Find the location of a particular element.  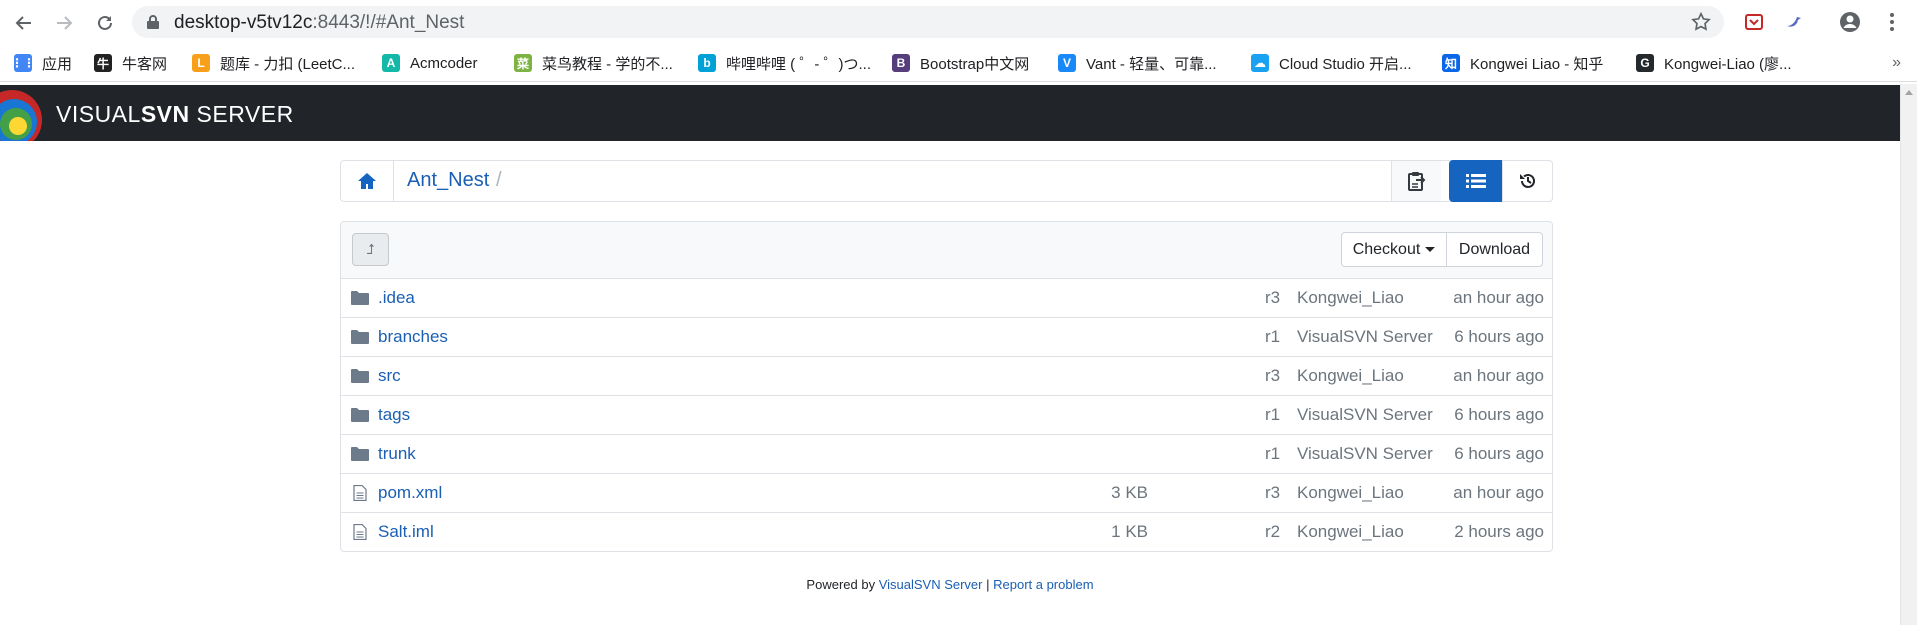

list-view-button is located at coordinates (1475, 181).